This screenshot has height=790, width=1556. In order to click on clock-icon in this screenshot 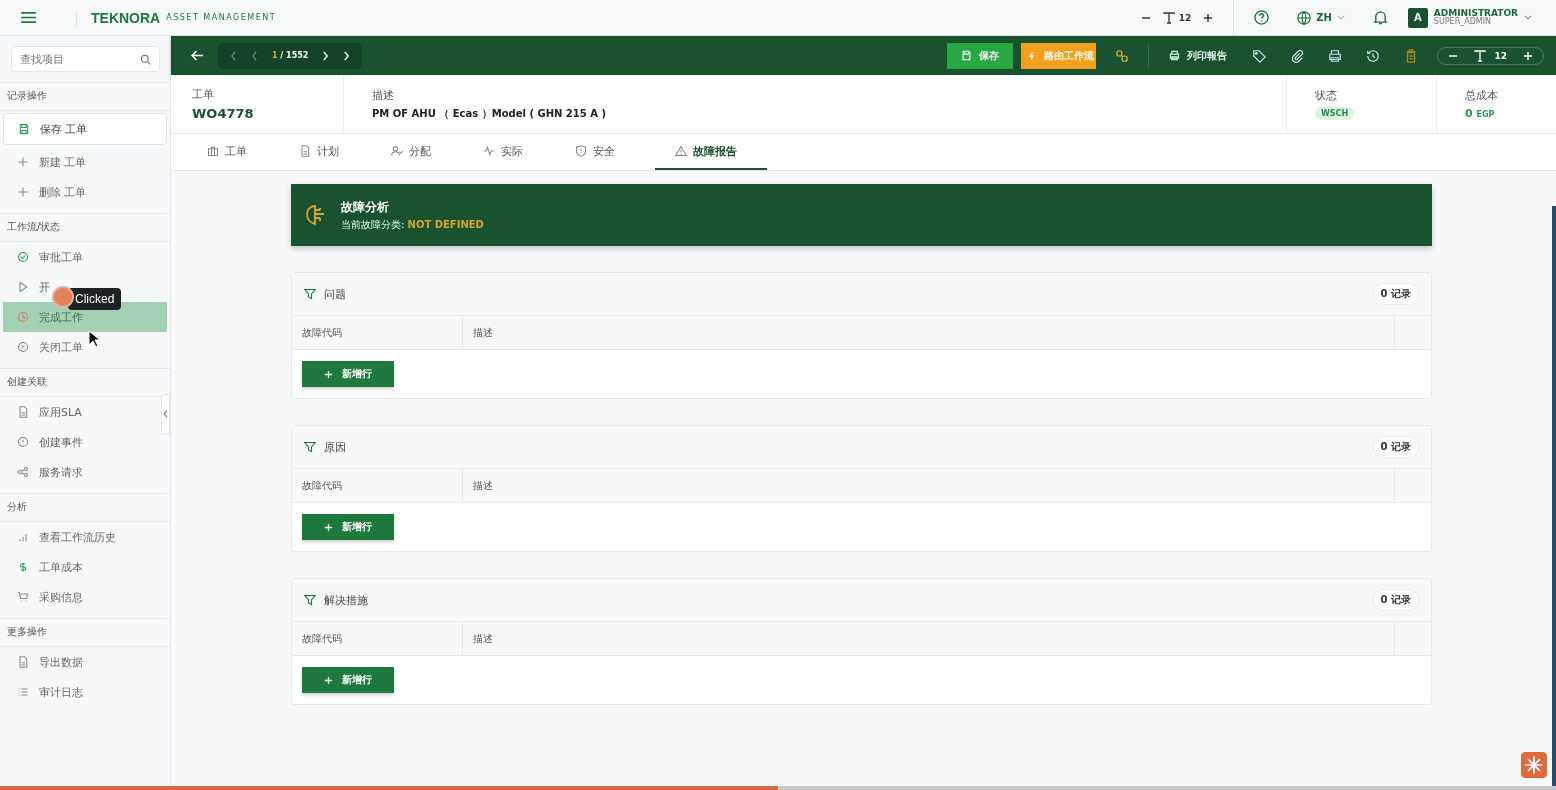, I will do `click(23, 317)`.